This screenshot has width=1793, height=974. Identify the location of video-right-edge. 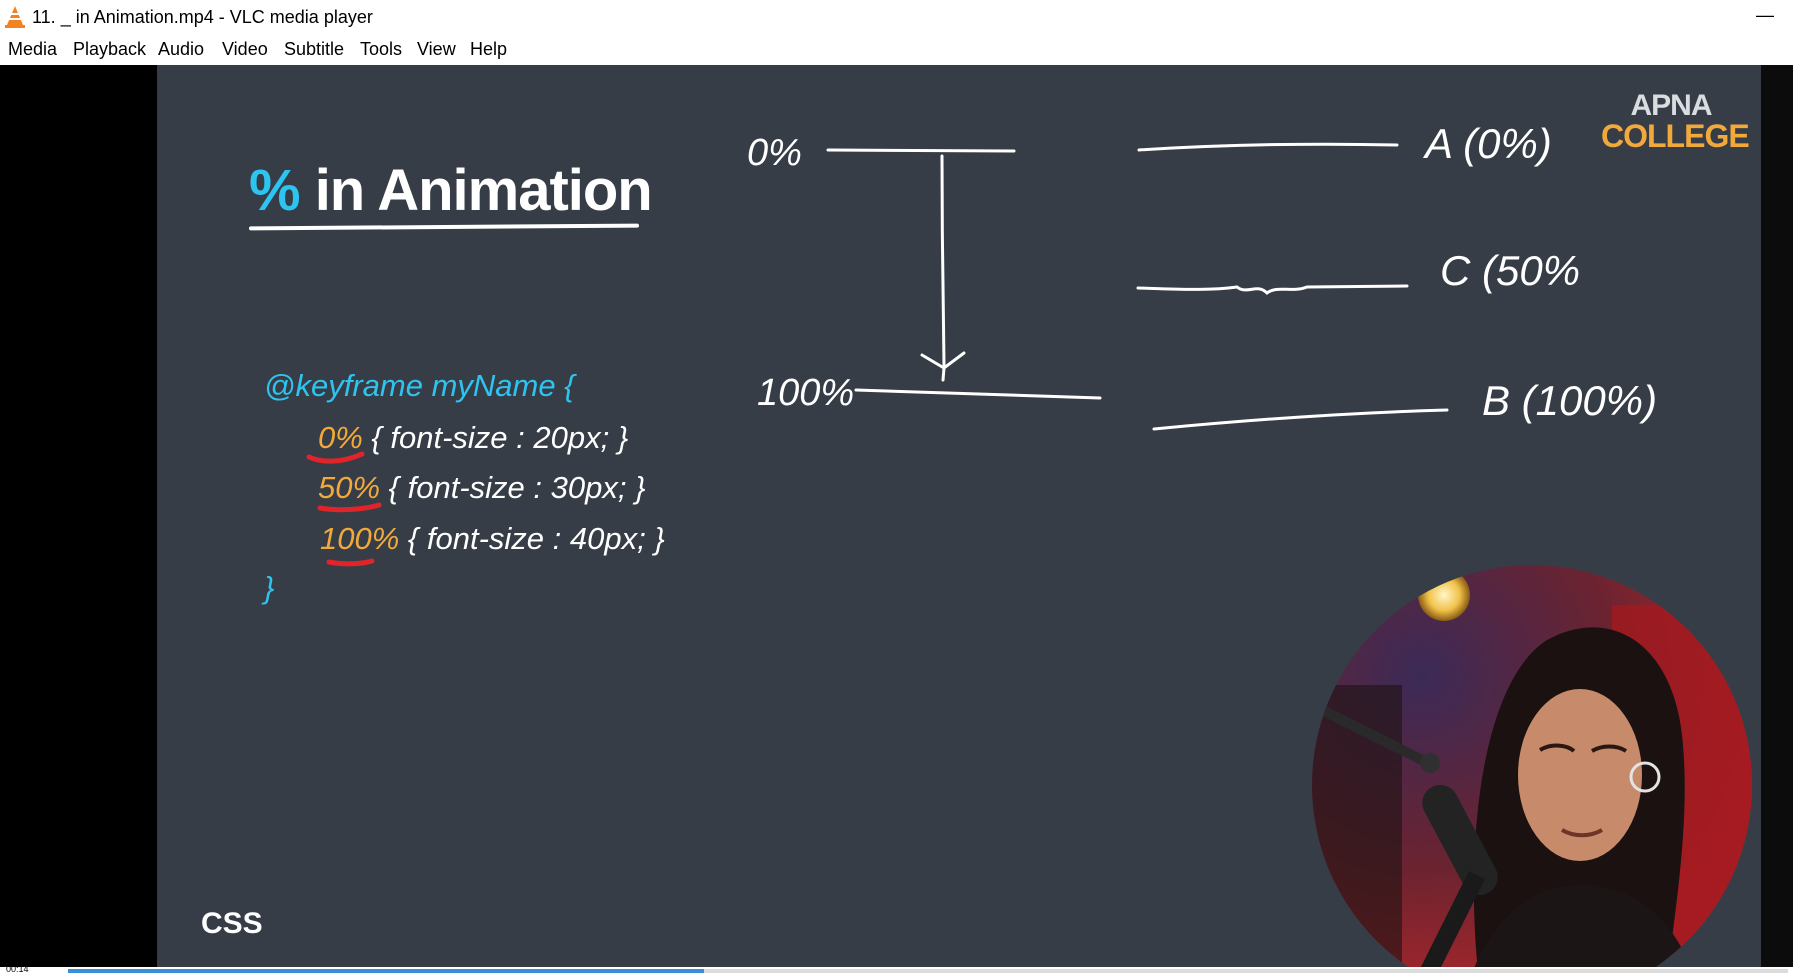
(1777, 516).